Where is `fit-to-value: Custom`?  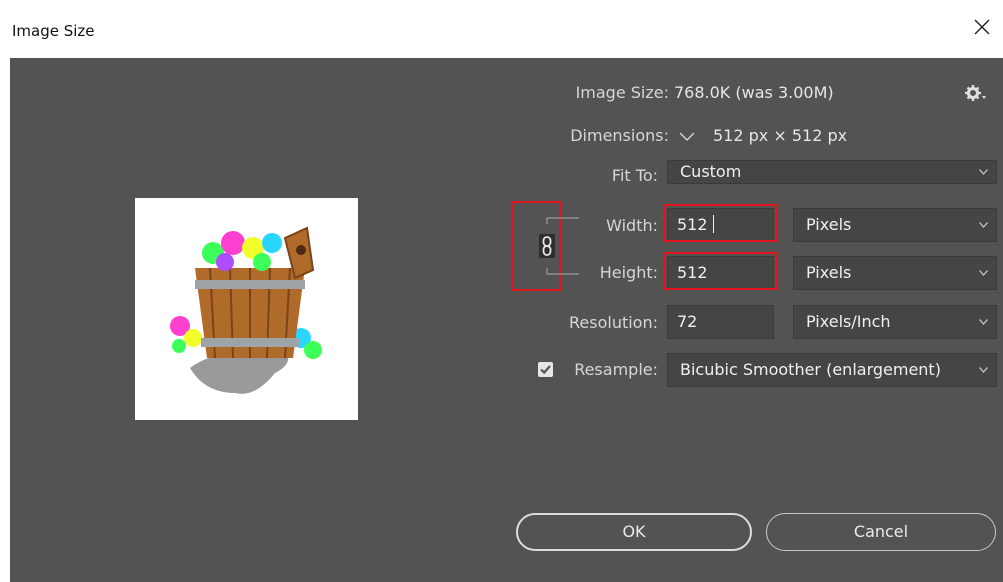 fit-to-value: Custom is located at coordinates (711, 171).